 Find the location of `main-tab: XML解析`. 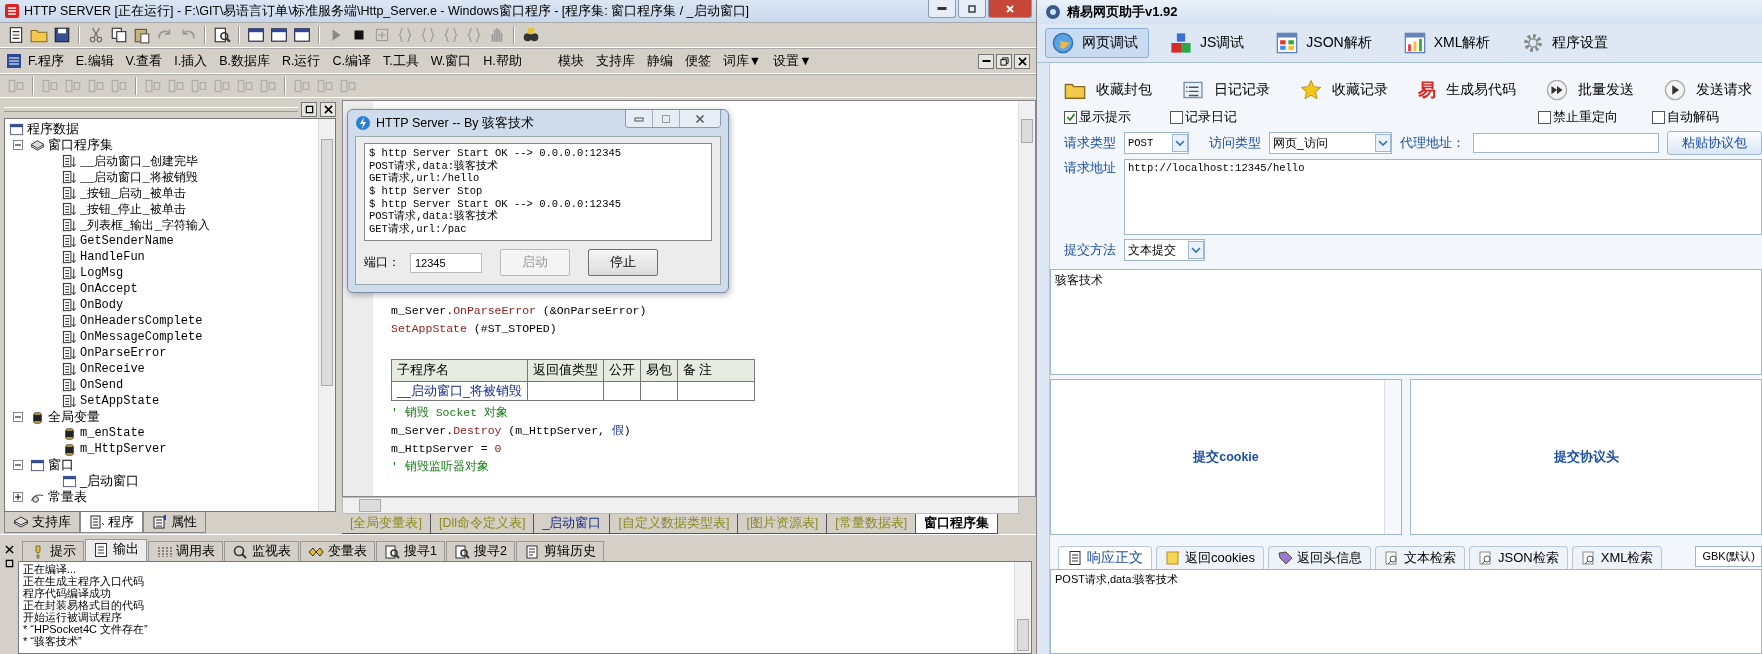

main-tab: XML解析 is located at coordinates (1449, 43).